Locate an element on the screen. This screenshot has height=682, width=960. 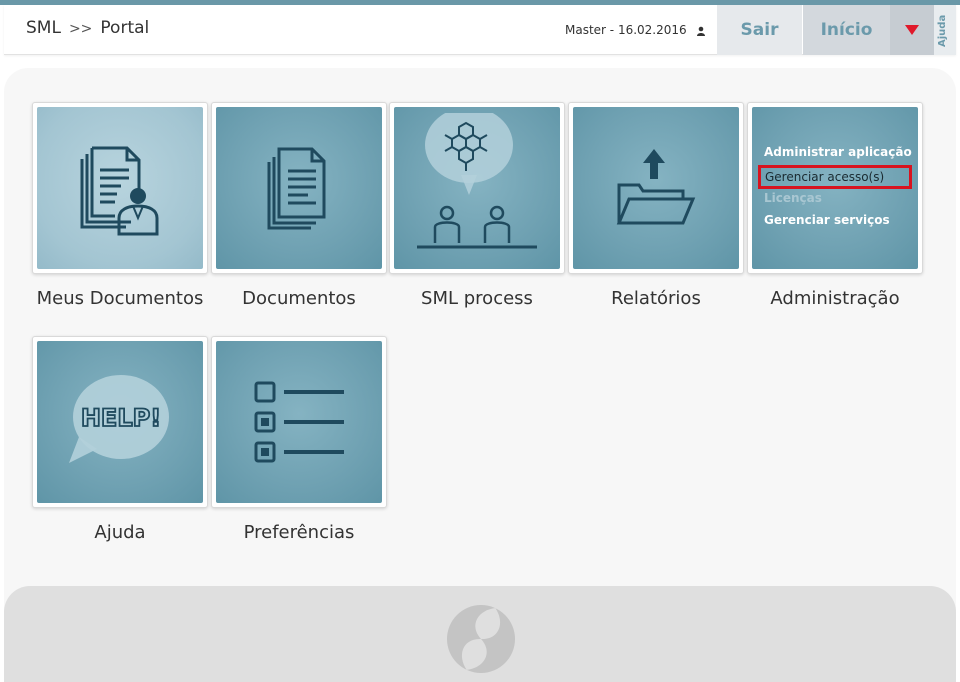
documents-icon is located at coordinates (296, 188).